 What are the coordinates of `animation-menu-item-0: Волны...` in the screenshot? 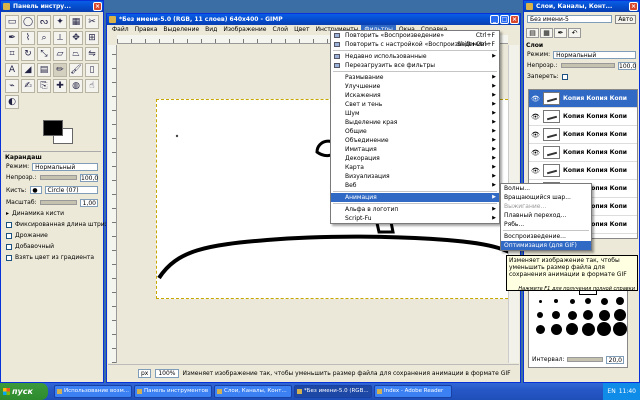 It's located at (546, 188).